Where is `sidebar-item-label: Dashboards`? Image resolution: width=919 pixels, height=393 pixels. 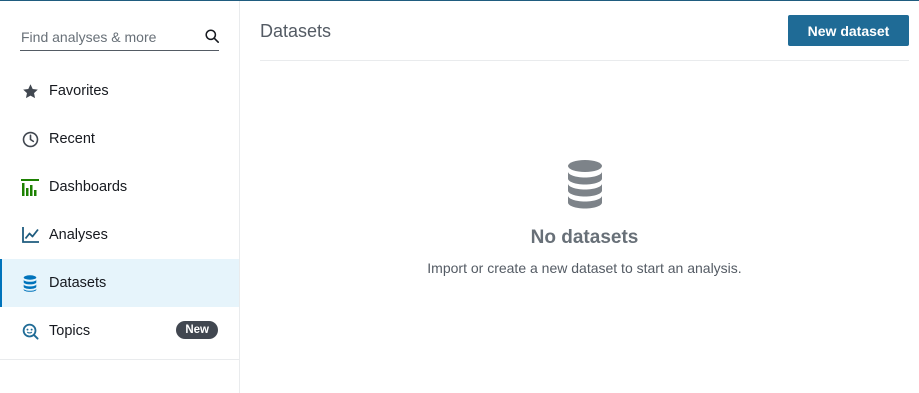 sidebar-item-label: Dashboards is located at coordinates (88, 187).